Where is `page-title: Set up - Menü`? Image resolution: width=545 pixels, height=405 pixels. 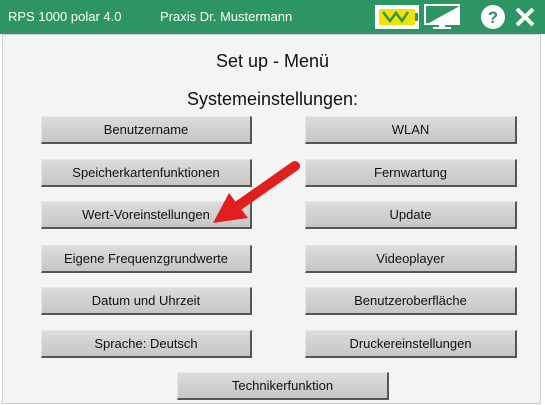
page-title: Set up - Menü is located at coordinates (272, 61).